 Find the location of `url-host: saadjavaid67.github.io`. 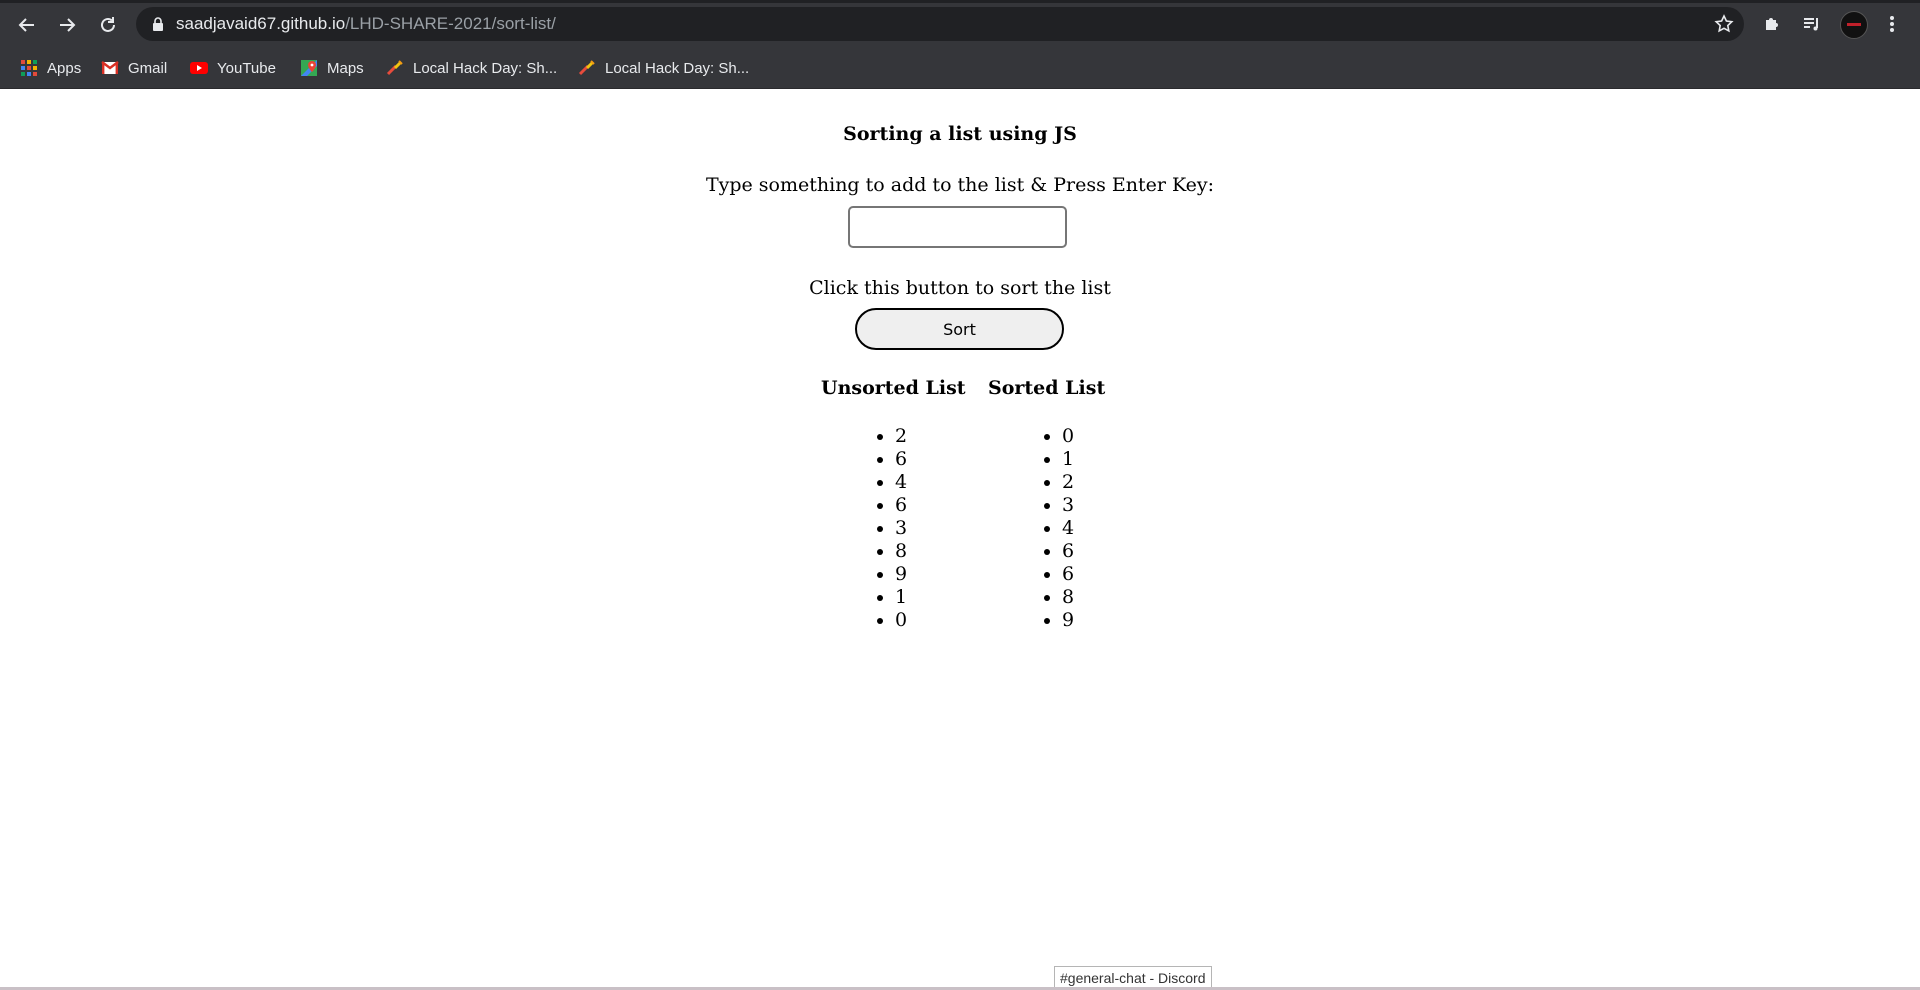

url-host: saadjavaid67.github.io is located at coordinates (261, 23).